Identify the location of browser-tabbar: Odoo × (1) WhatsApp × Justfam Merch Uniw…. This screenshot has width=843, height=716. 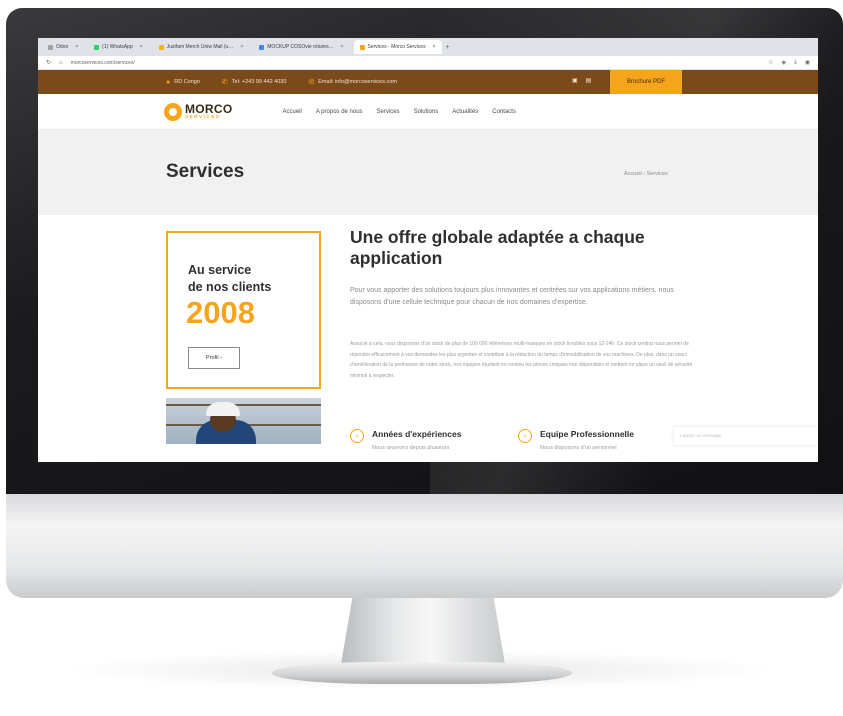
(428, 47).